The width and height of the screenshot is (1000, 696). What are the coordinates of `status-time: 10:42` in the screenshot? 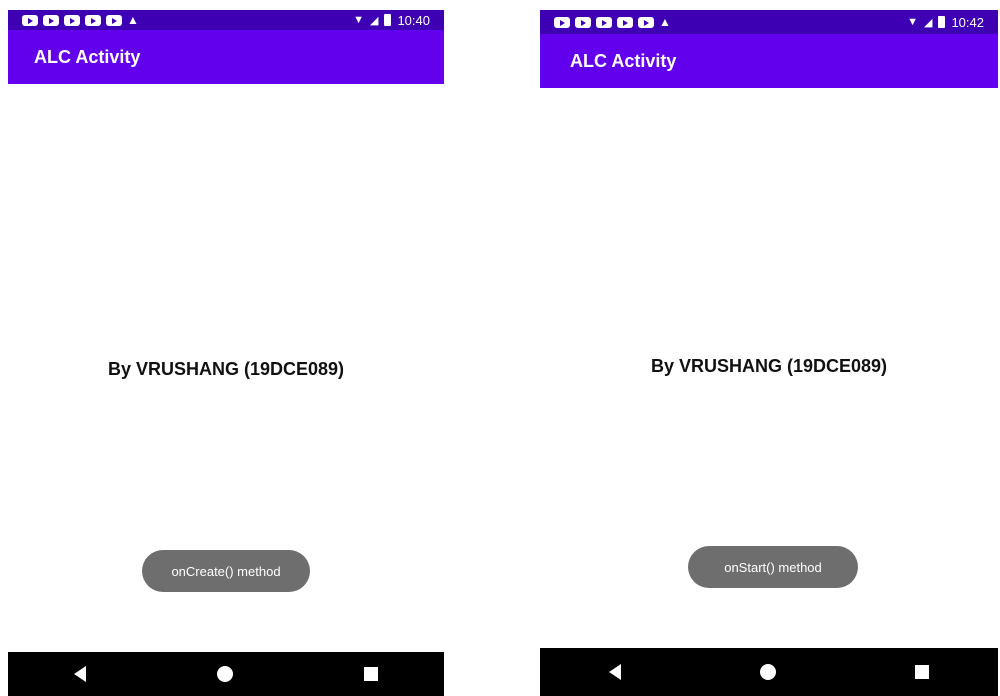 It's located at (967, 22).